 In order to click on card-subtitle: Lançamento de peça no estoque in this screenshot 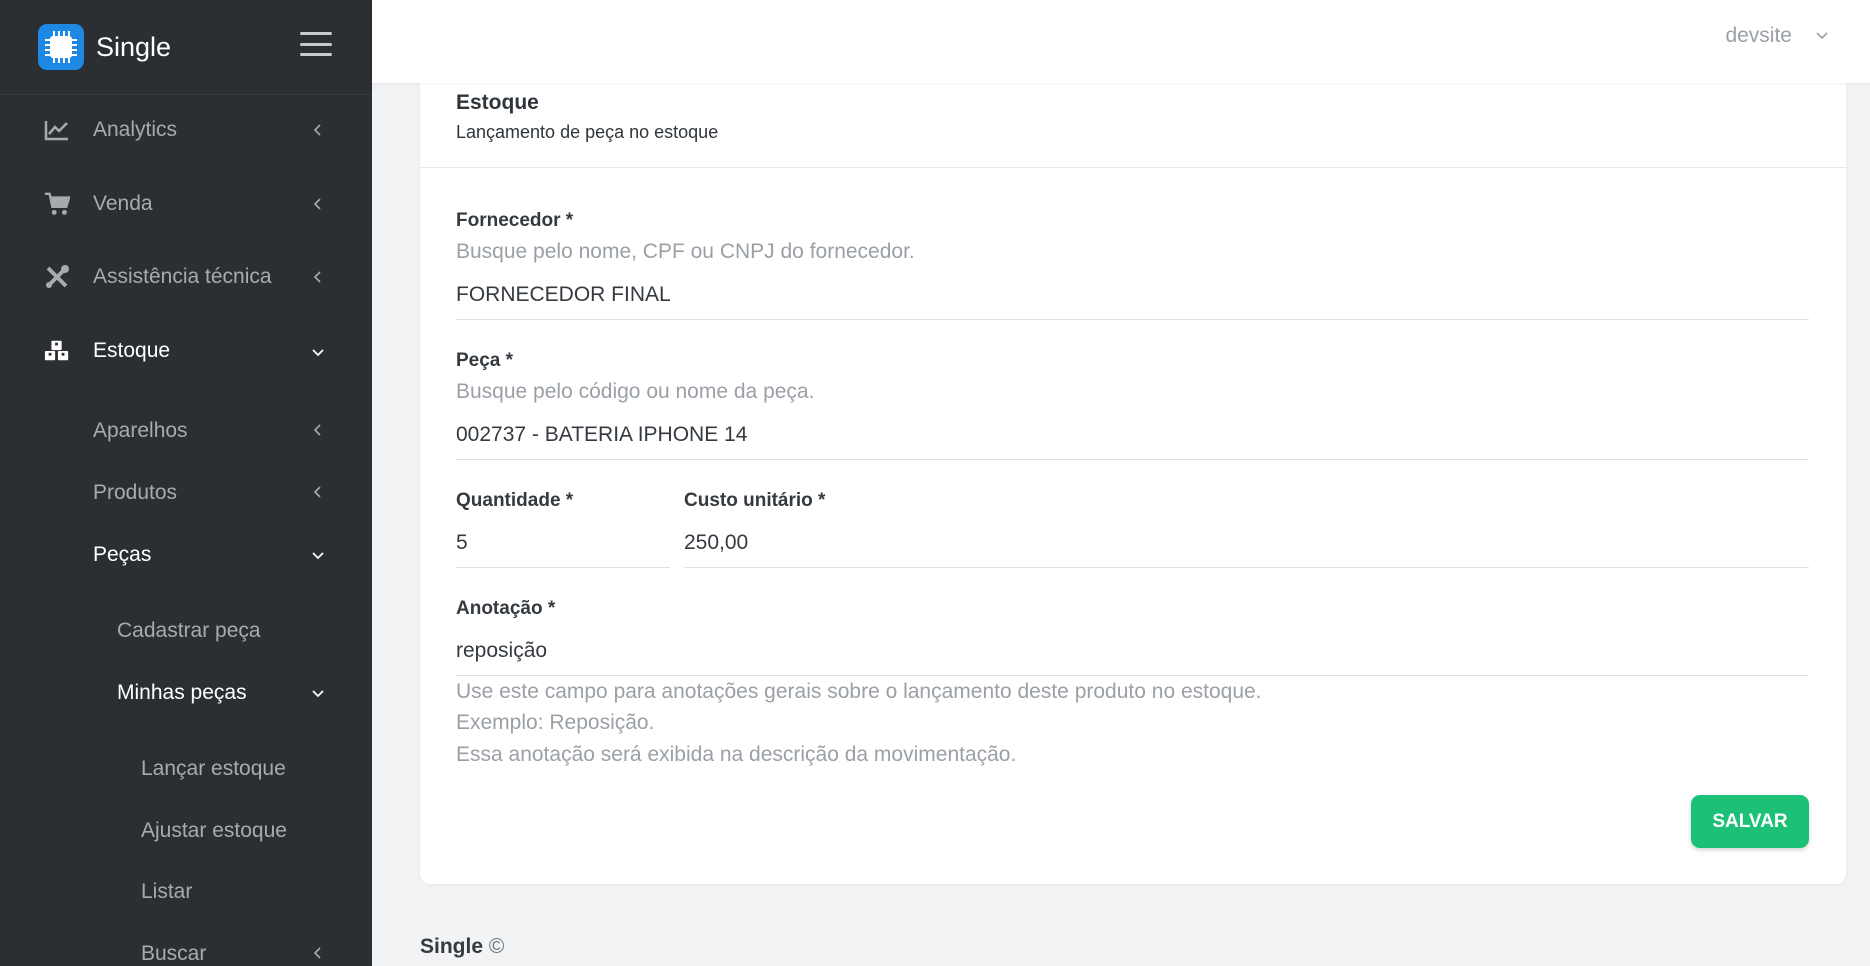, I will do `click(587, 132)`.